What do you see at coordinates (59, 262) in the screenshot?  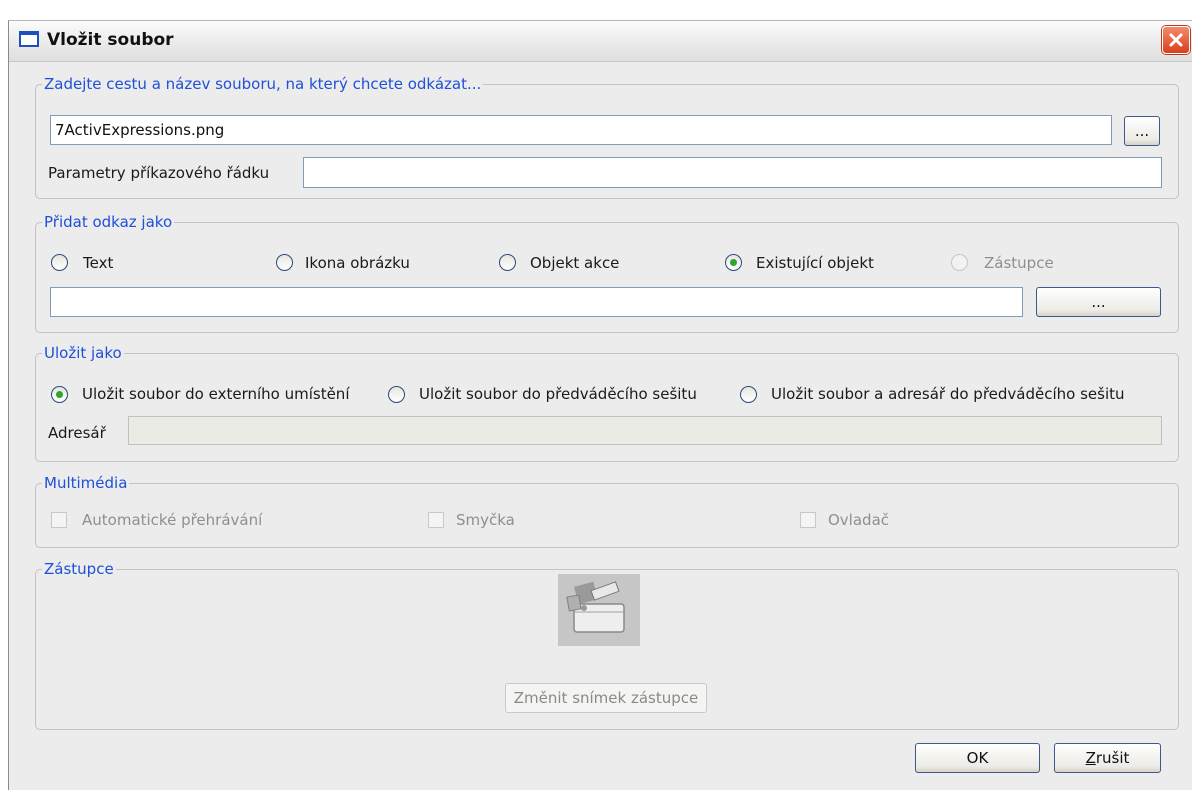 I see `radio-link-text` at bounding box center [59, 262].